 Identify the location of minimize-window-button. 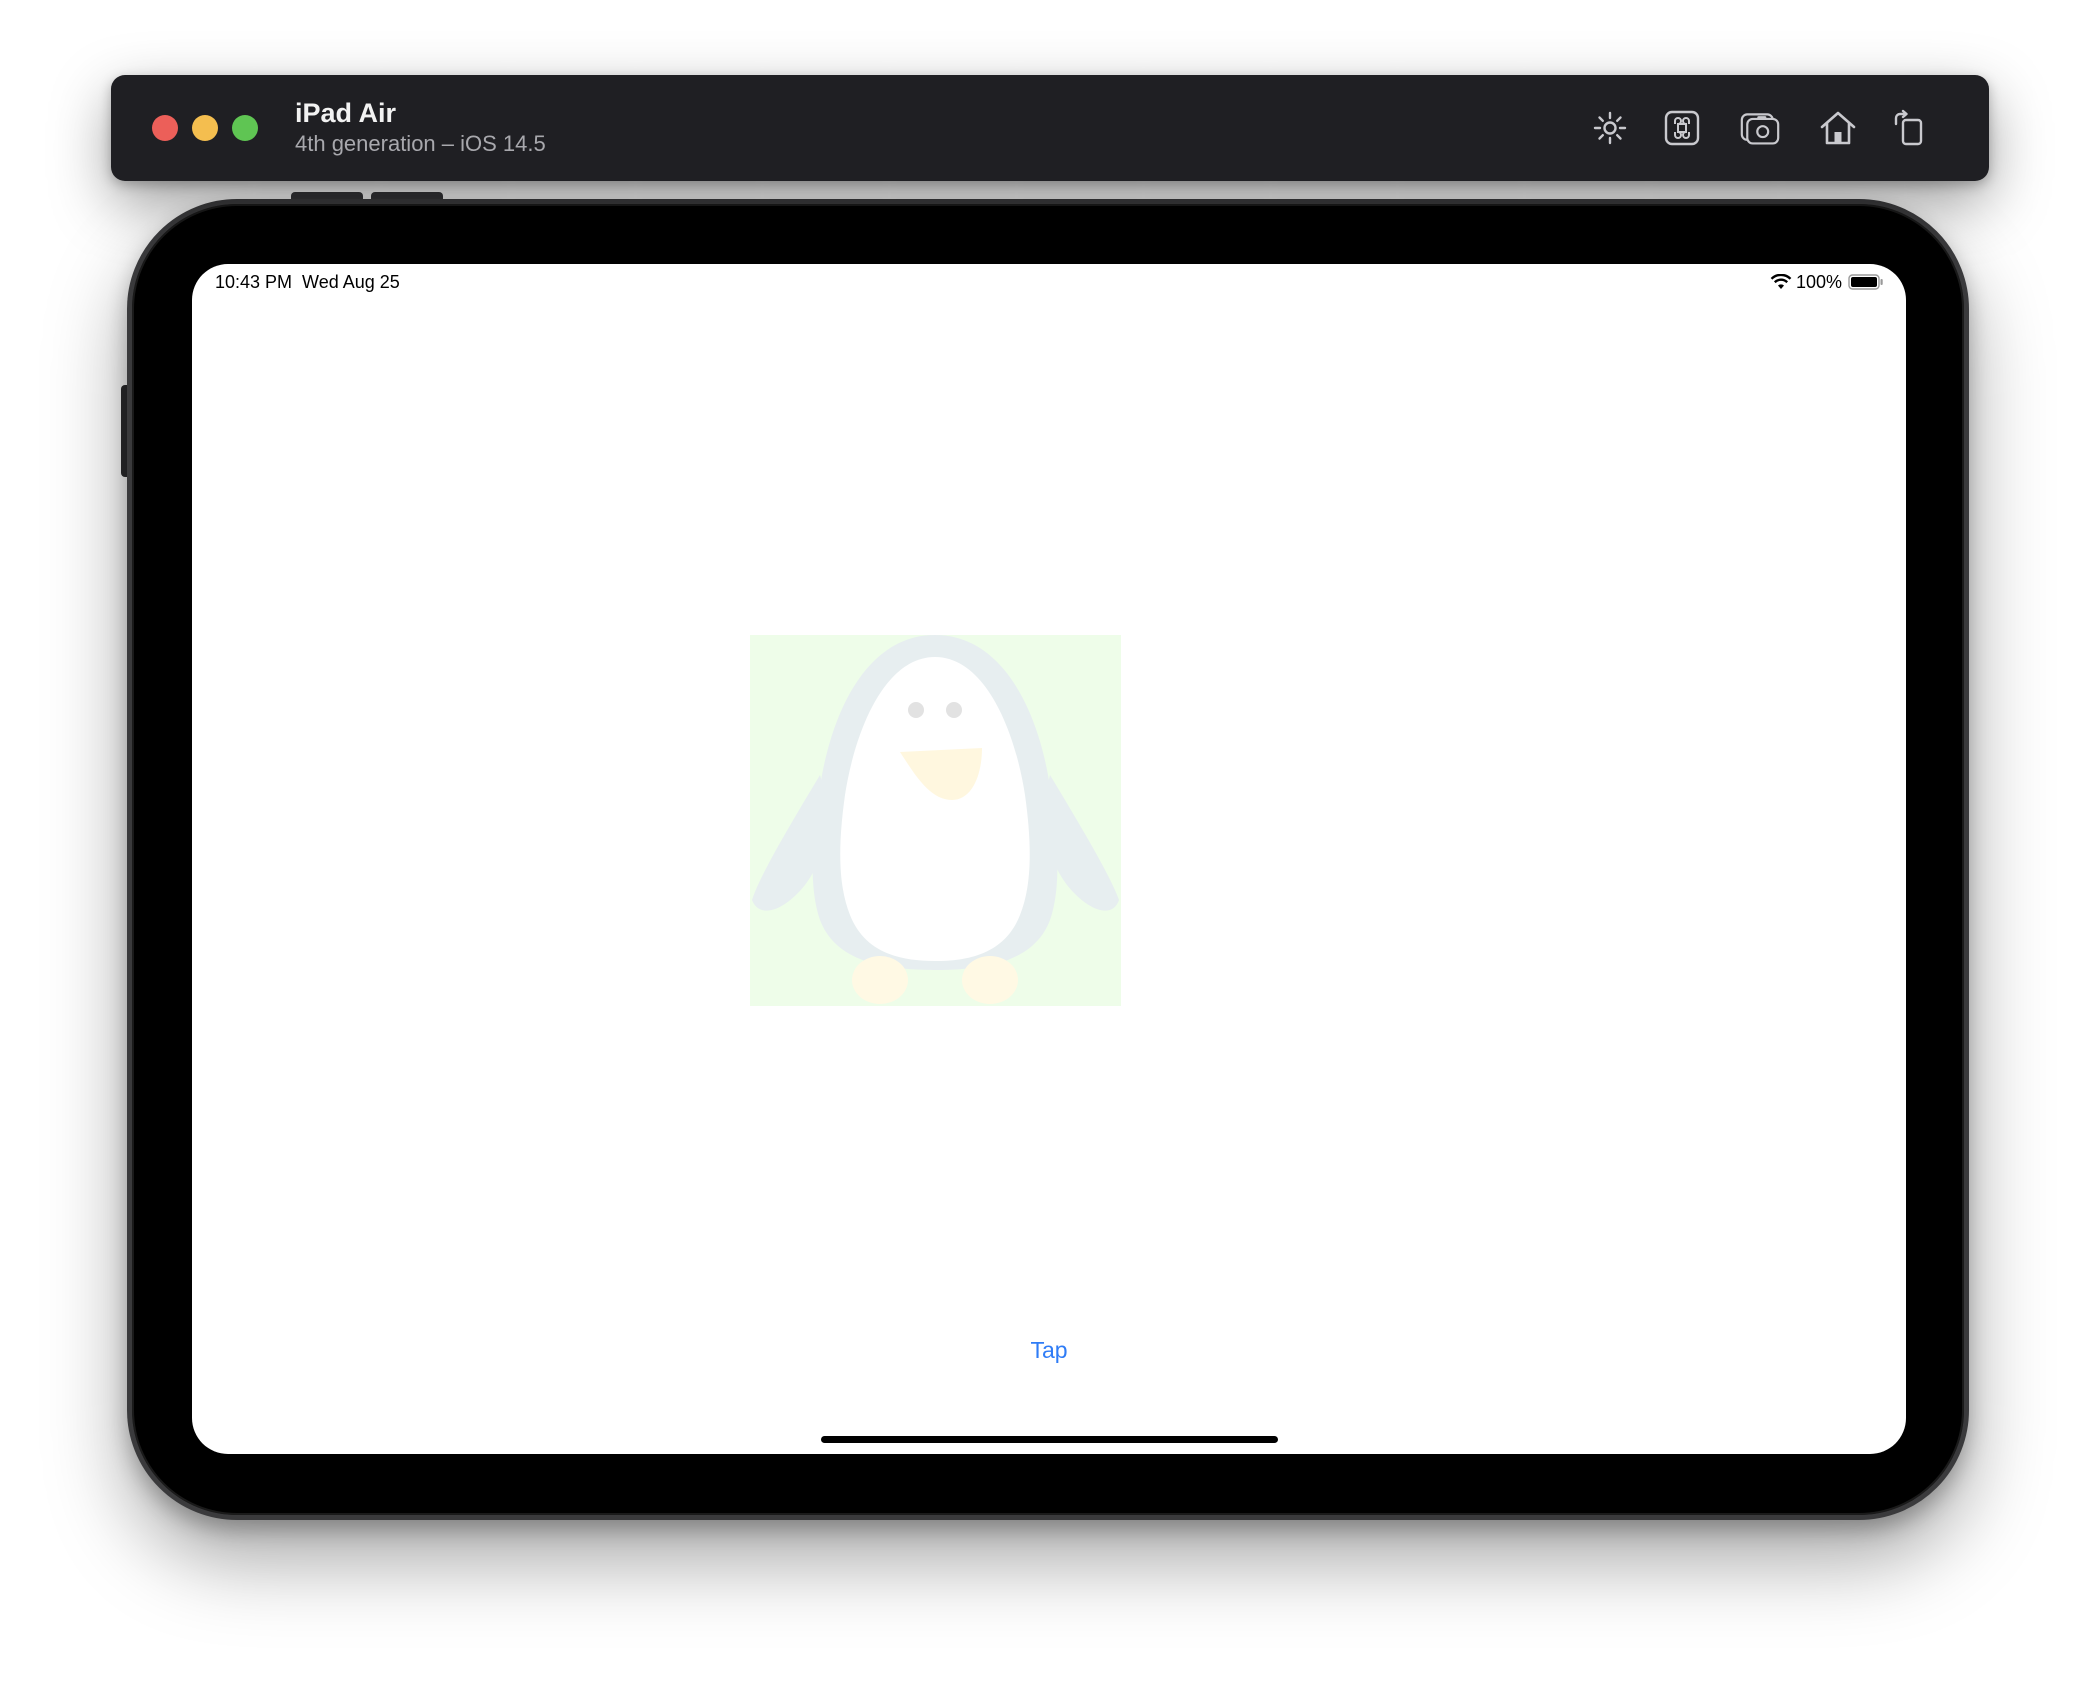
(205, 128).